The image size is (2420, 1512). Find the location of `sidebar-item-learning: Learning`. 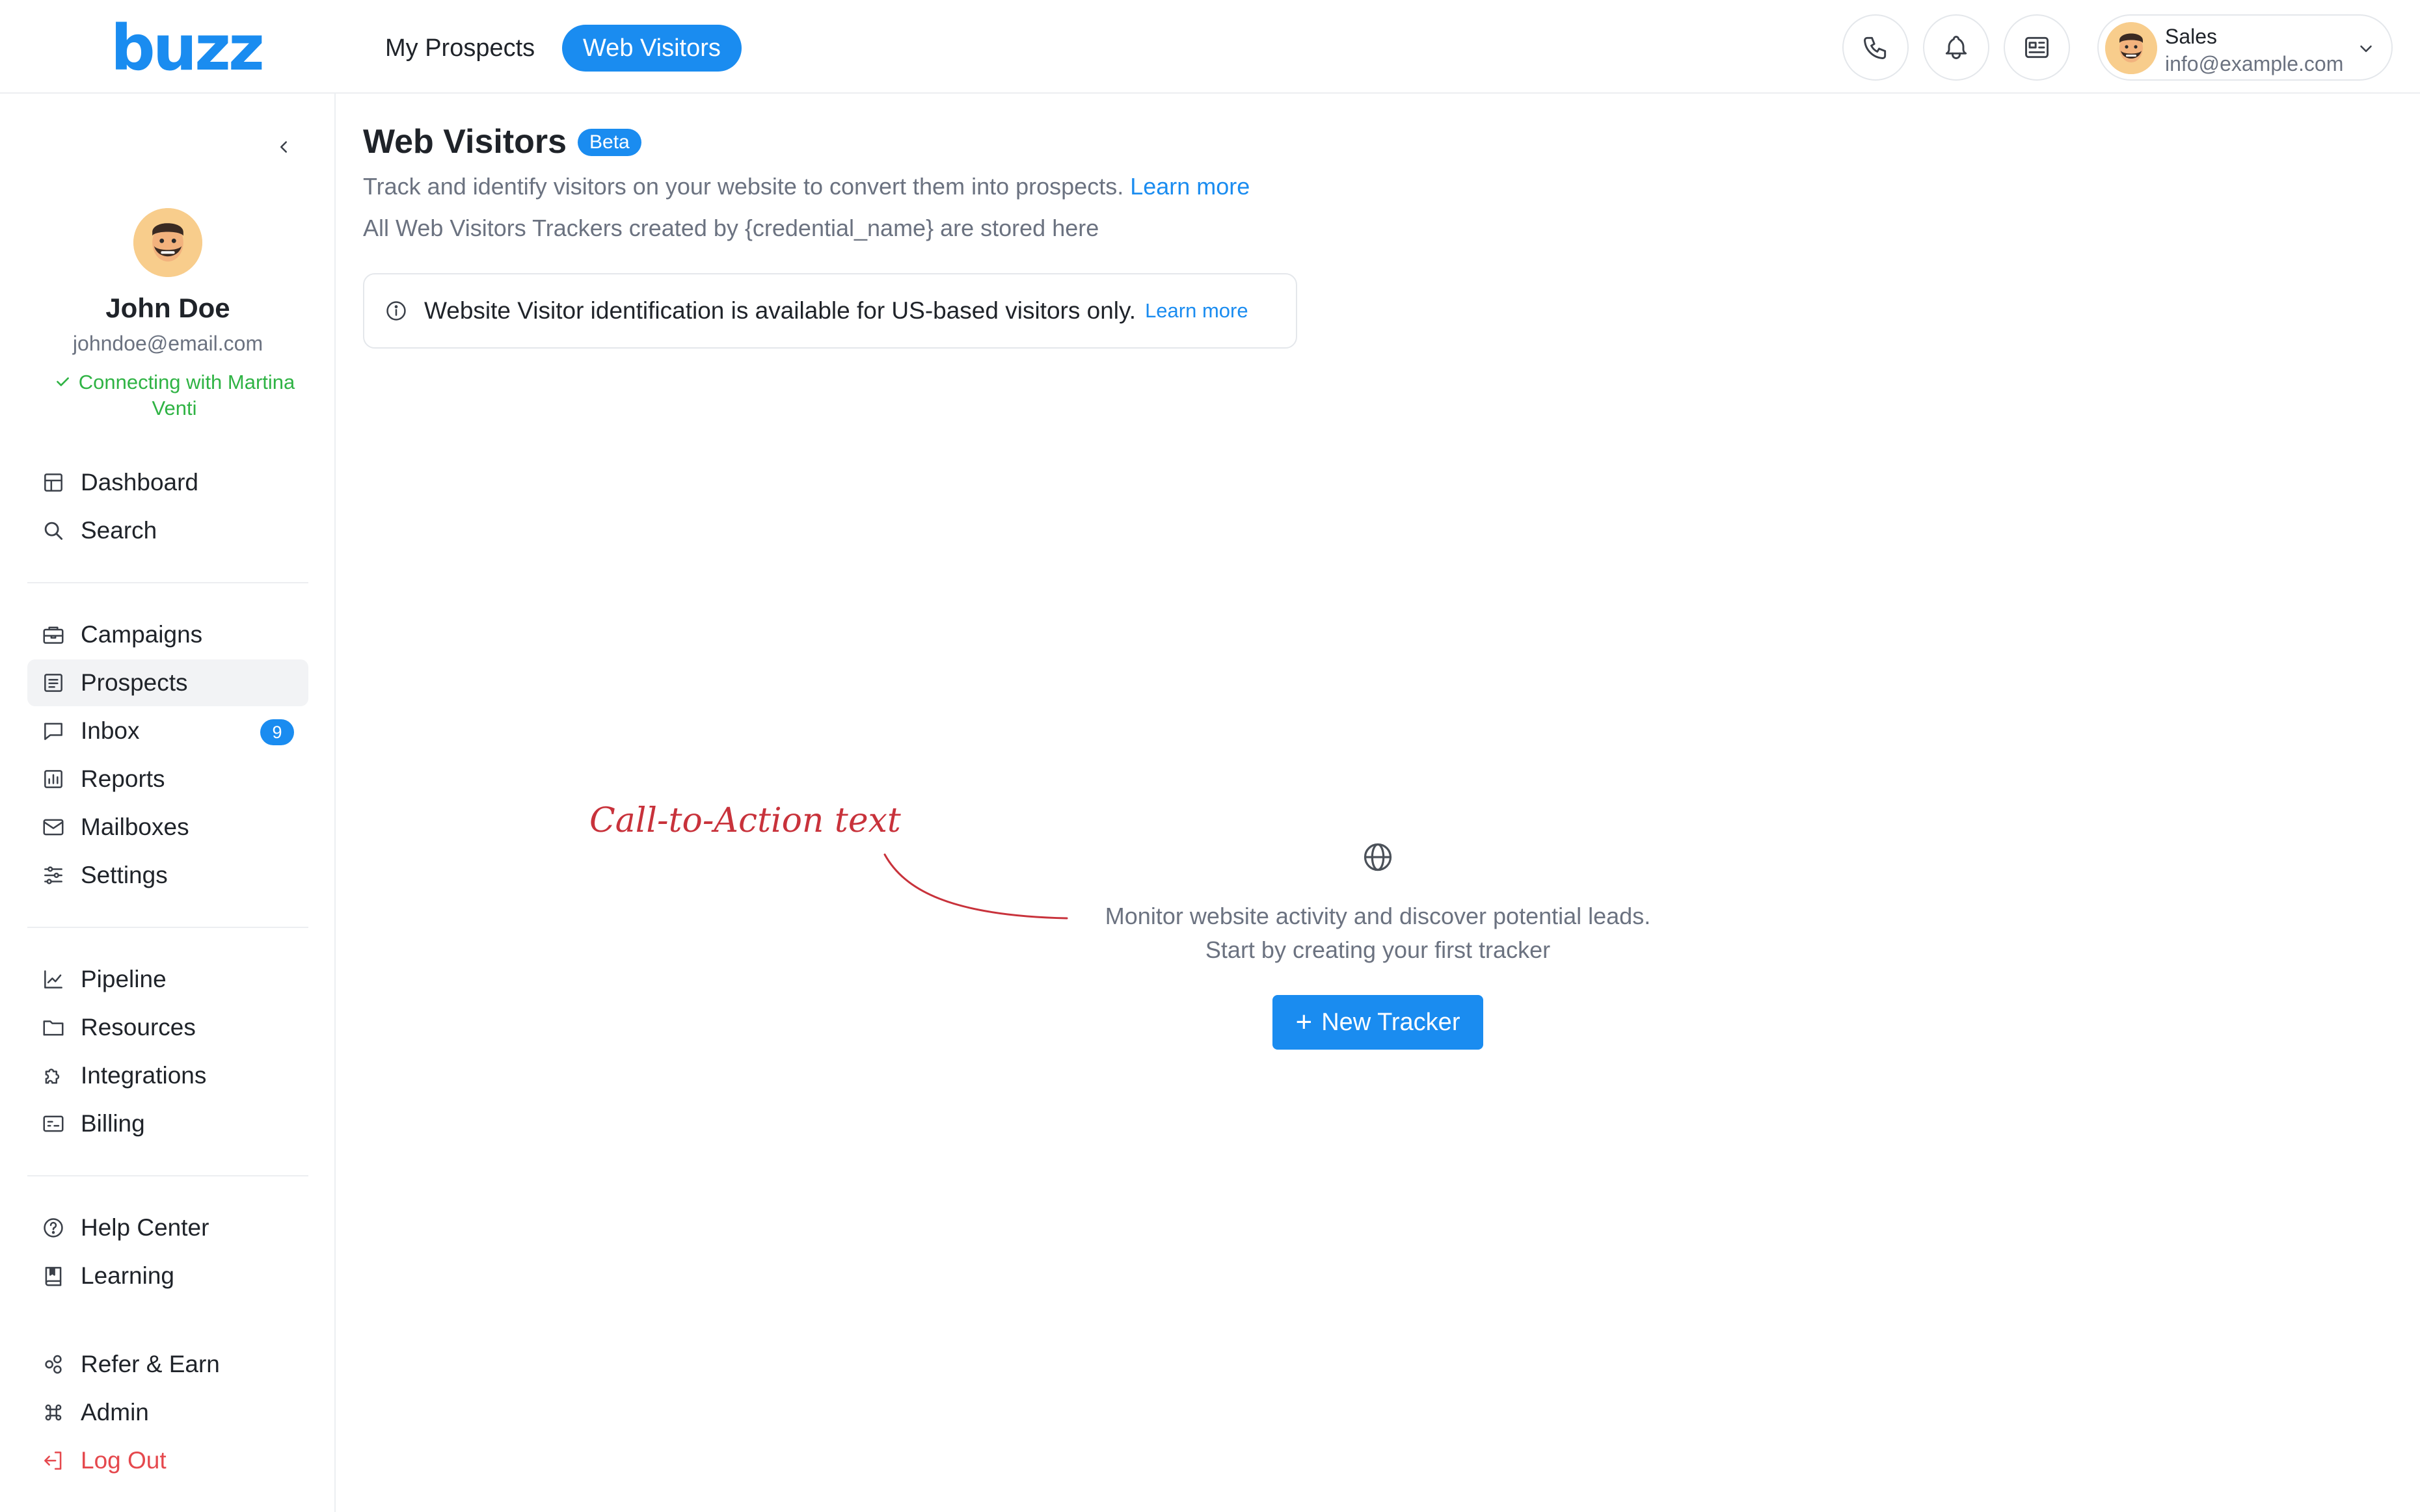

sidebar-item-learning: Learning is located at coordinates (167, 1276).